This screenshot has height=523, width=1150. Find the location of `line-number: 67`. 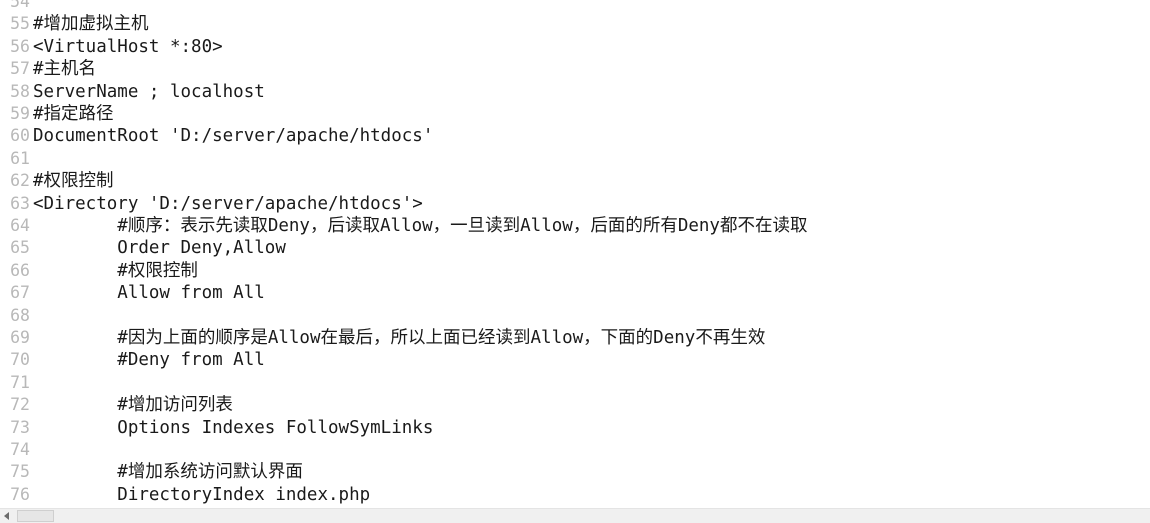

line-number: 67 is located at coordinates (20, 293).